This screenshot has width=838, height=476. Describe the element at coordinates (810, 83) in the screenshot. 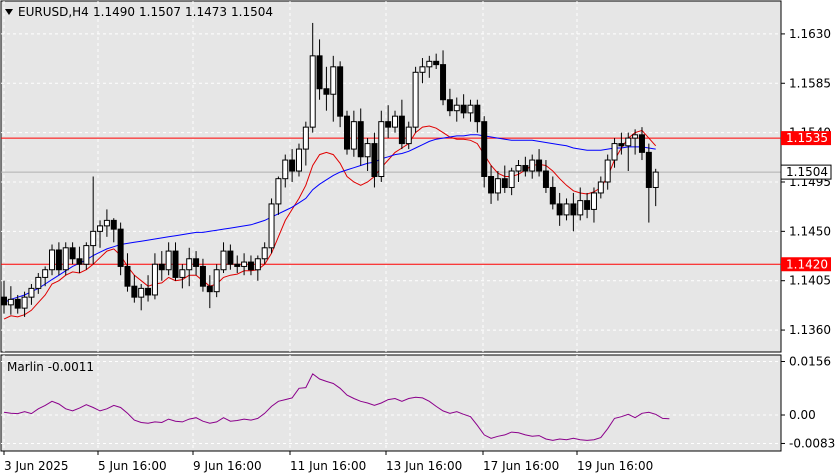

I see `price-tick-label: 1.1585` at that location.